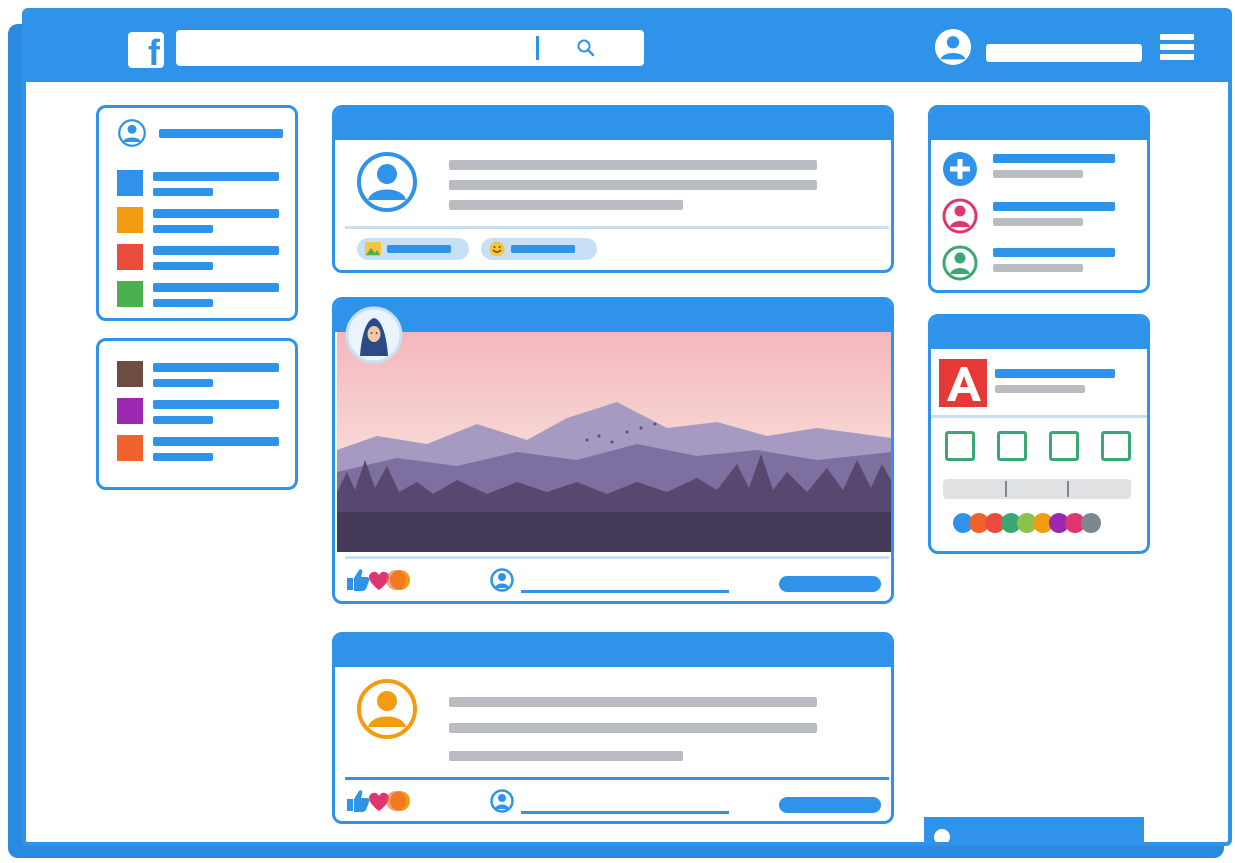 The height and width of the screenshot is (863, 1235). I want to click on profile-avatar-icon, so click(132, 133).